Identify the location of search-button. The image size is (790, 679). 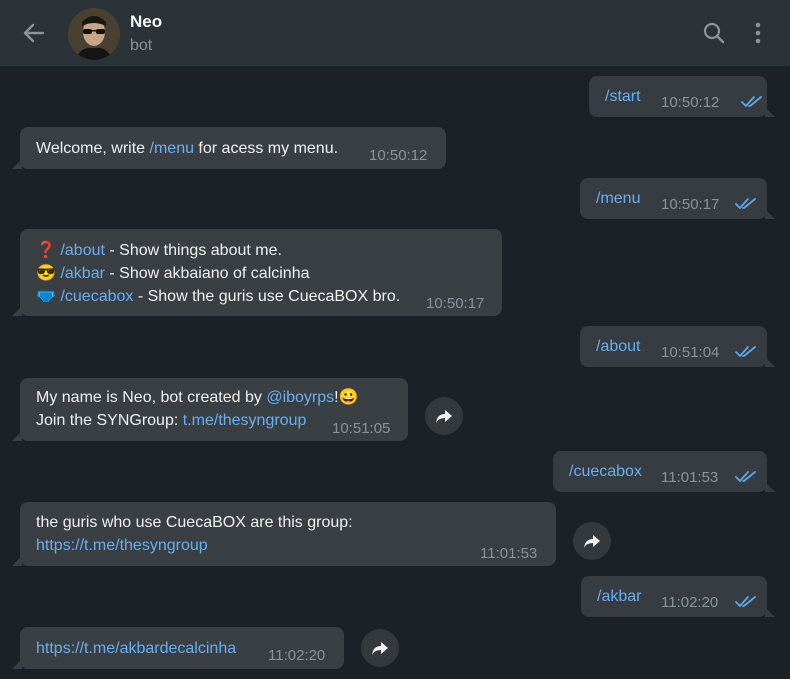
(714, 33).